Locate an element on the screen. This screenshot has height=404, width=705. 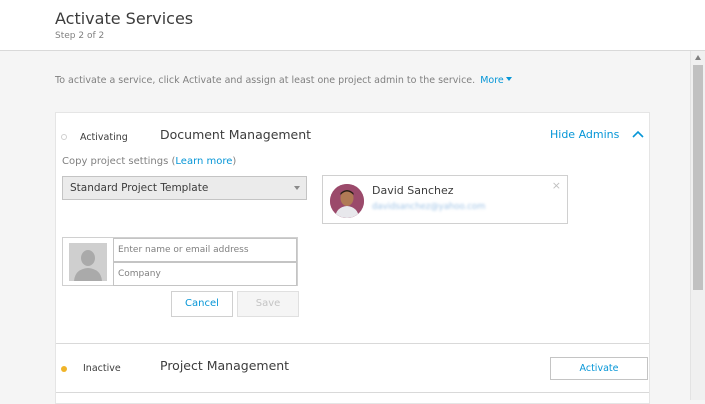
dropdown-arrow-icon is located at coordinates (297, 188).